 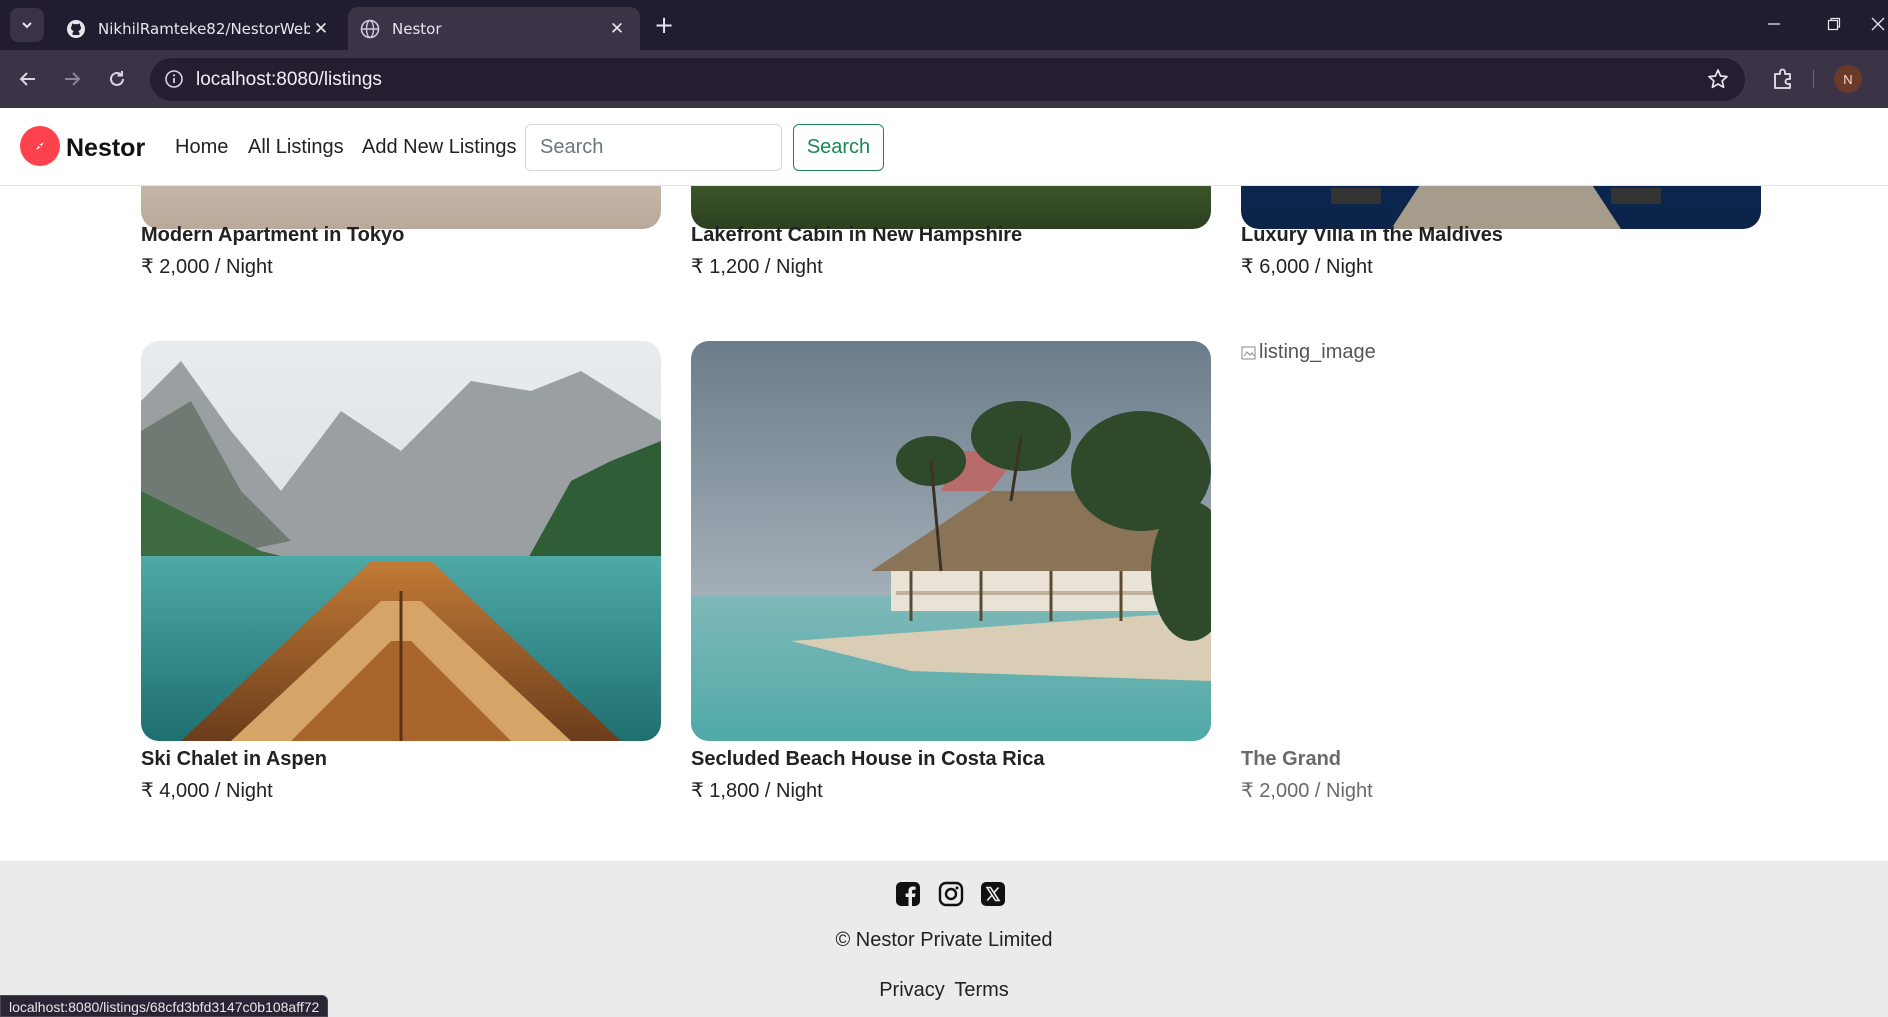 What do you see at coordinates (868, 759) in the screenshot?
I see `listing-title: Secluded Beach House in Costa Rica` at bounding box center [868, 759].